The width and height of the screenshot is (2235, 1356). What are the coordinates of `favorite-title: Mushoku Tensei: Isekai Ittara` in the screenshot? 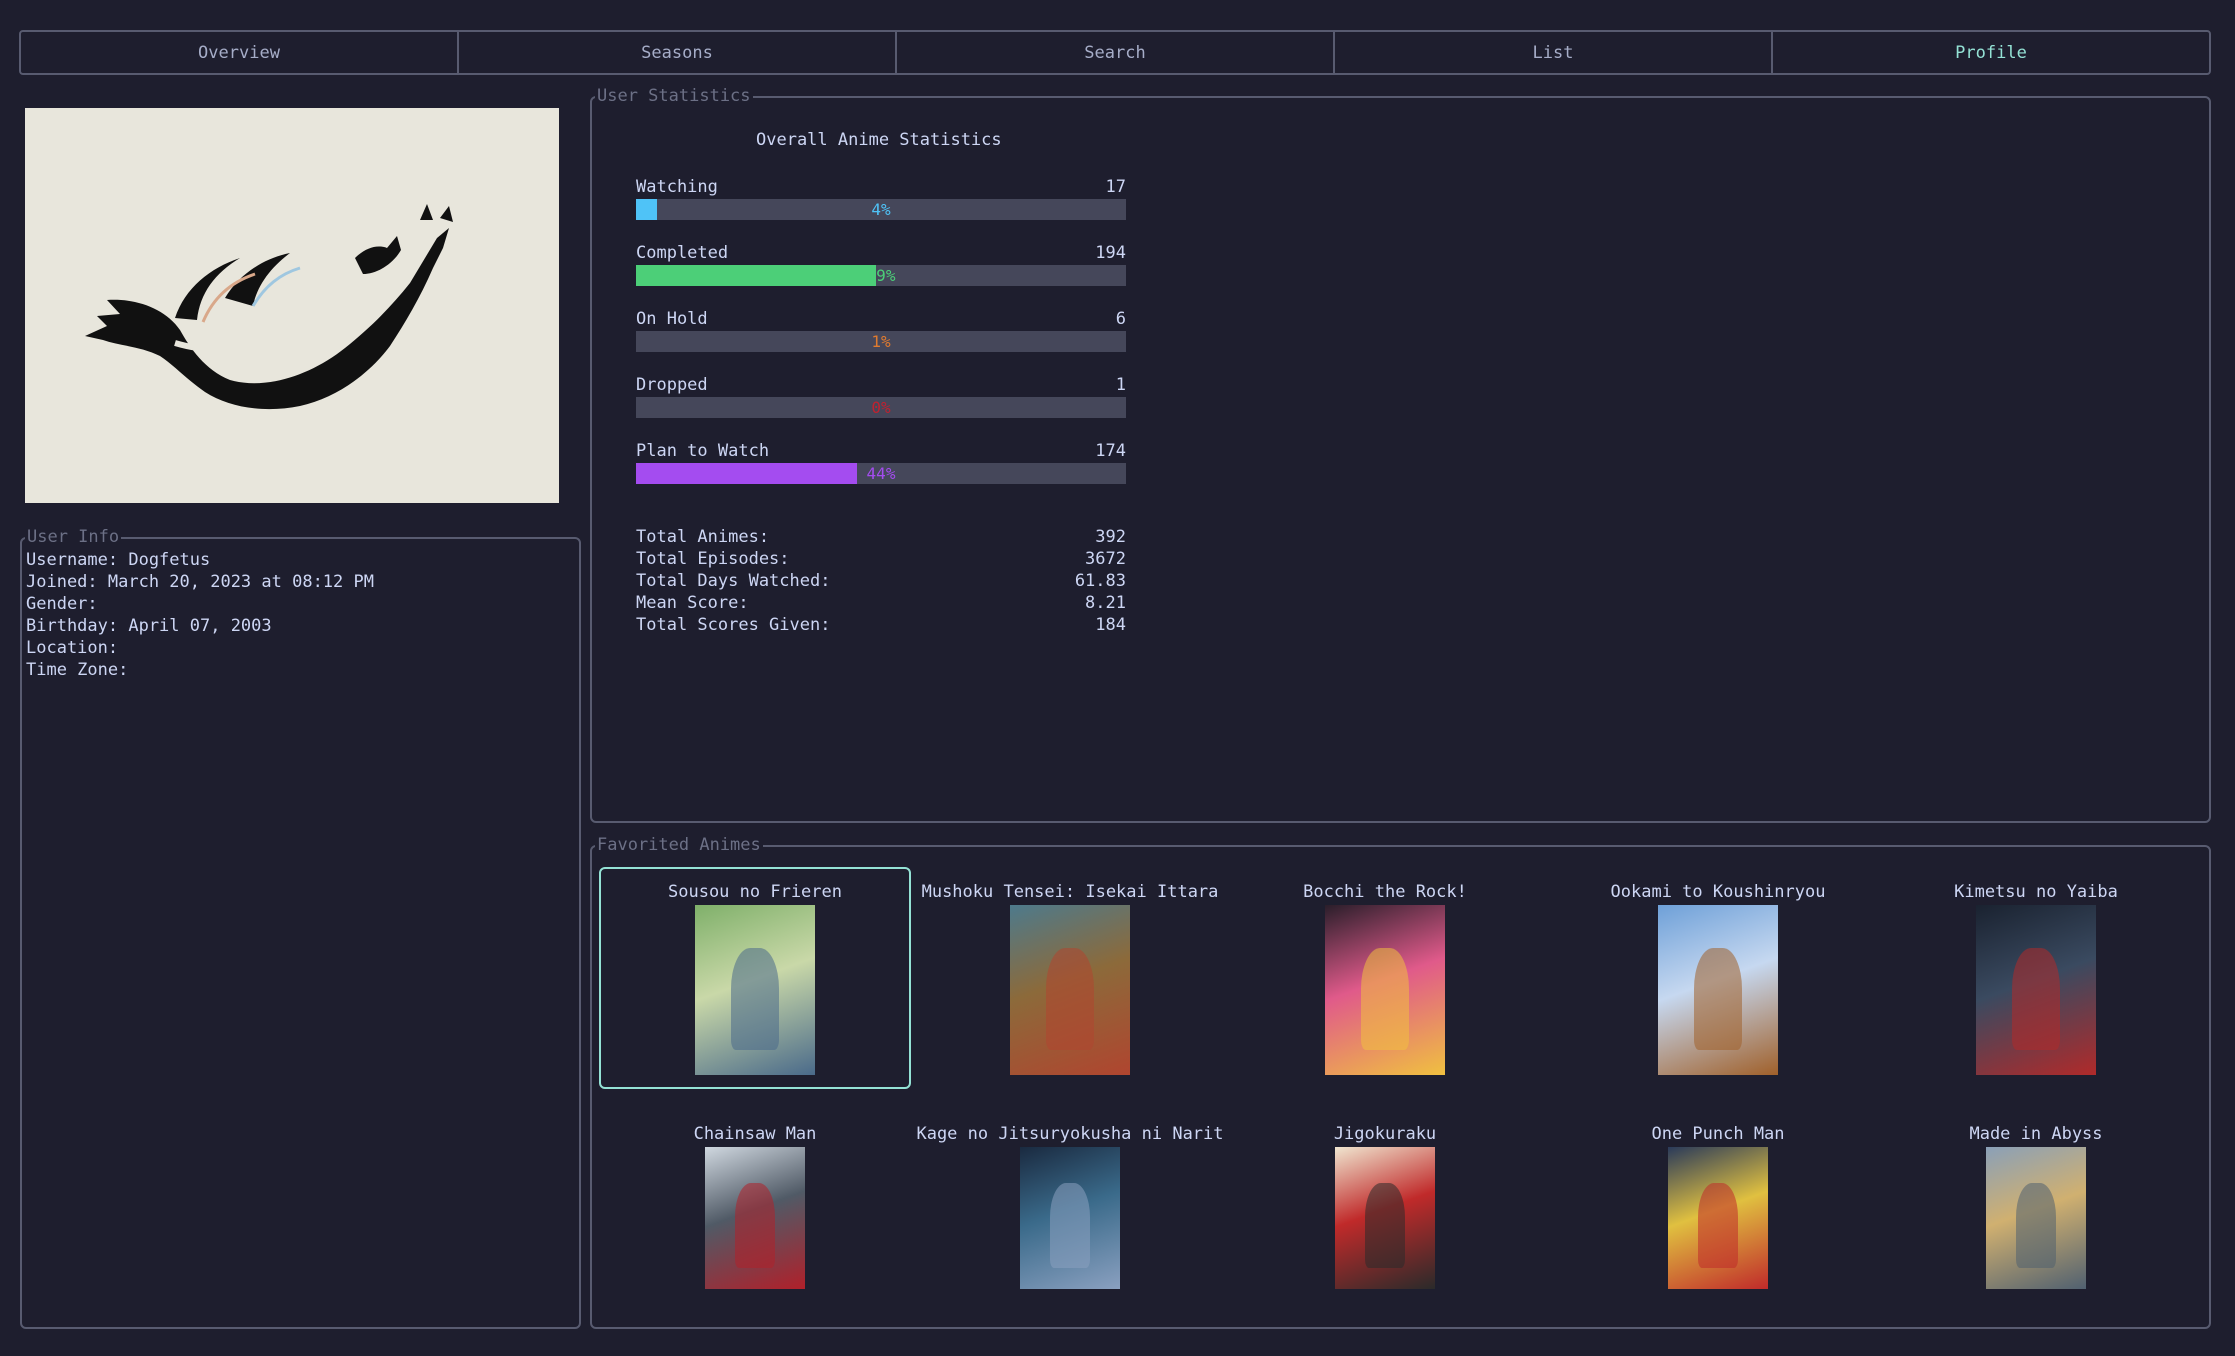 It's located at (1070, 892).